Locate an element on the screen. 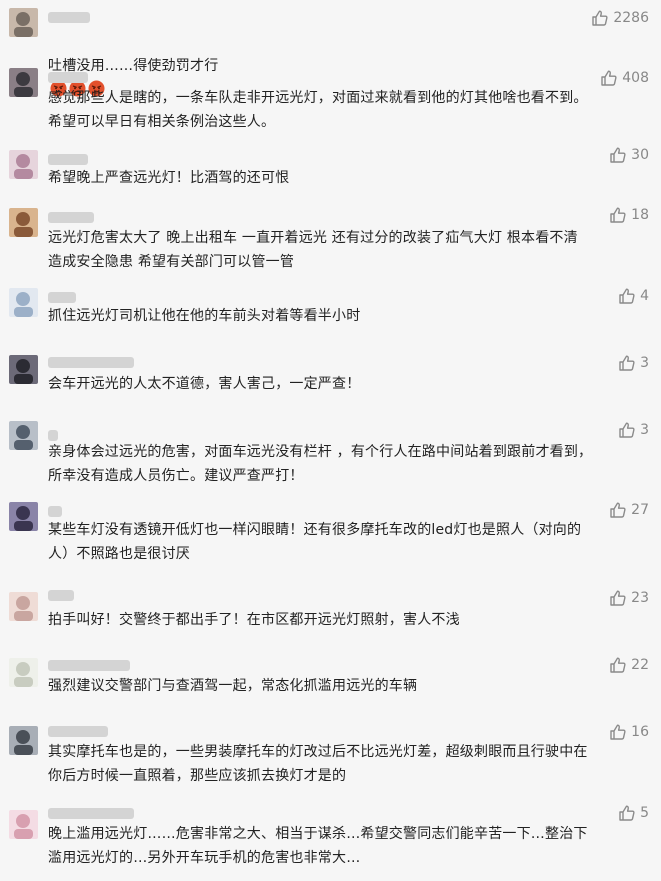 This screenshot has width=661, height=881. like-button: 23 is located at coordinates (629, 598).